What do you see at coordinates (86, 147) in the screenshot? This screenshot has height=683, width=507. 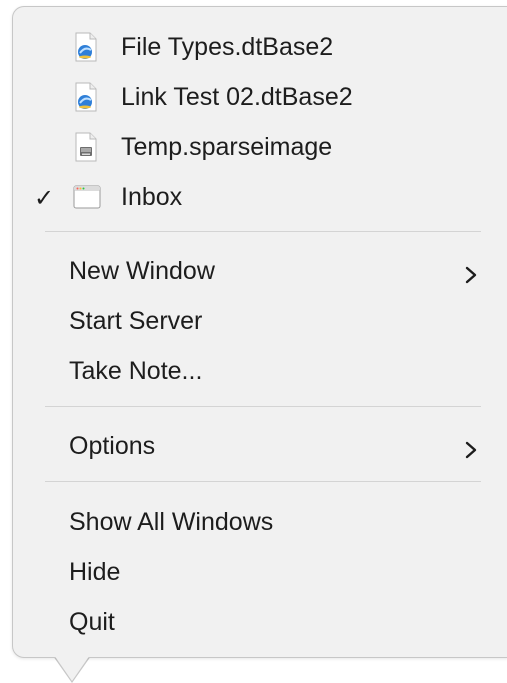 I see `disk-image-file-icon` at bounding box center [86, 147].